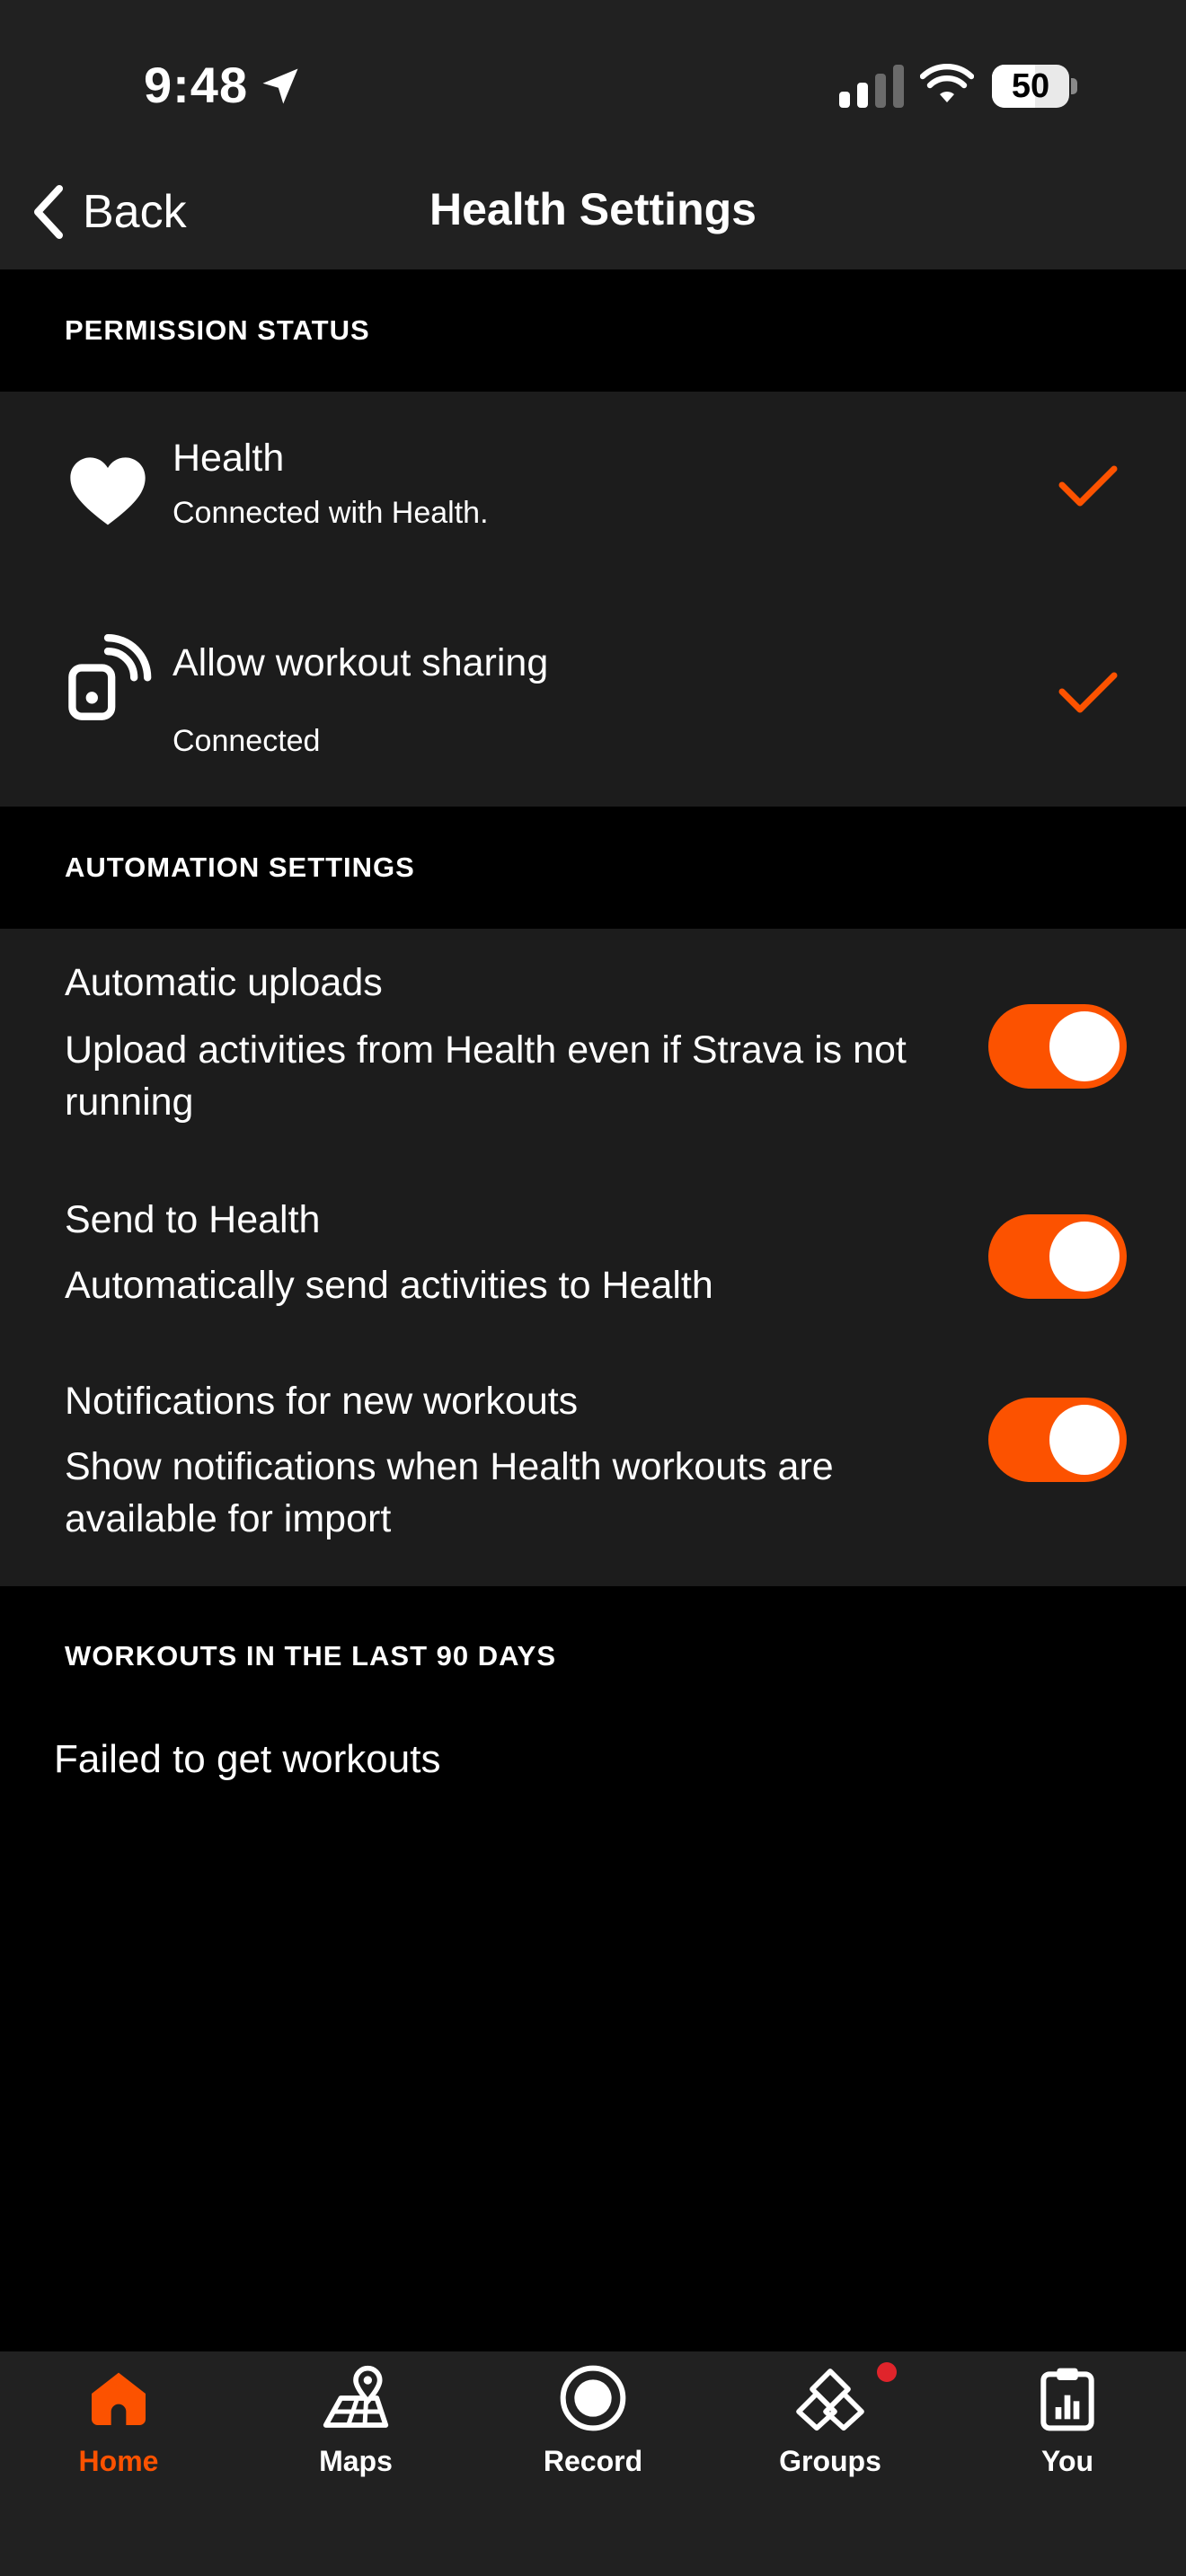 The width and height of the screenshot is (1186, 2576). What do you see at coordinates (229, 458) in the screenshot?
I see `permission-title: Health` at bounding box center [229, 458].